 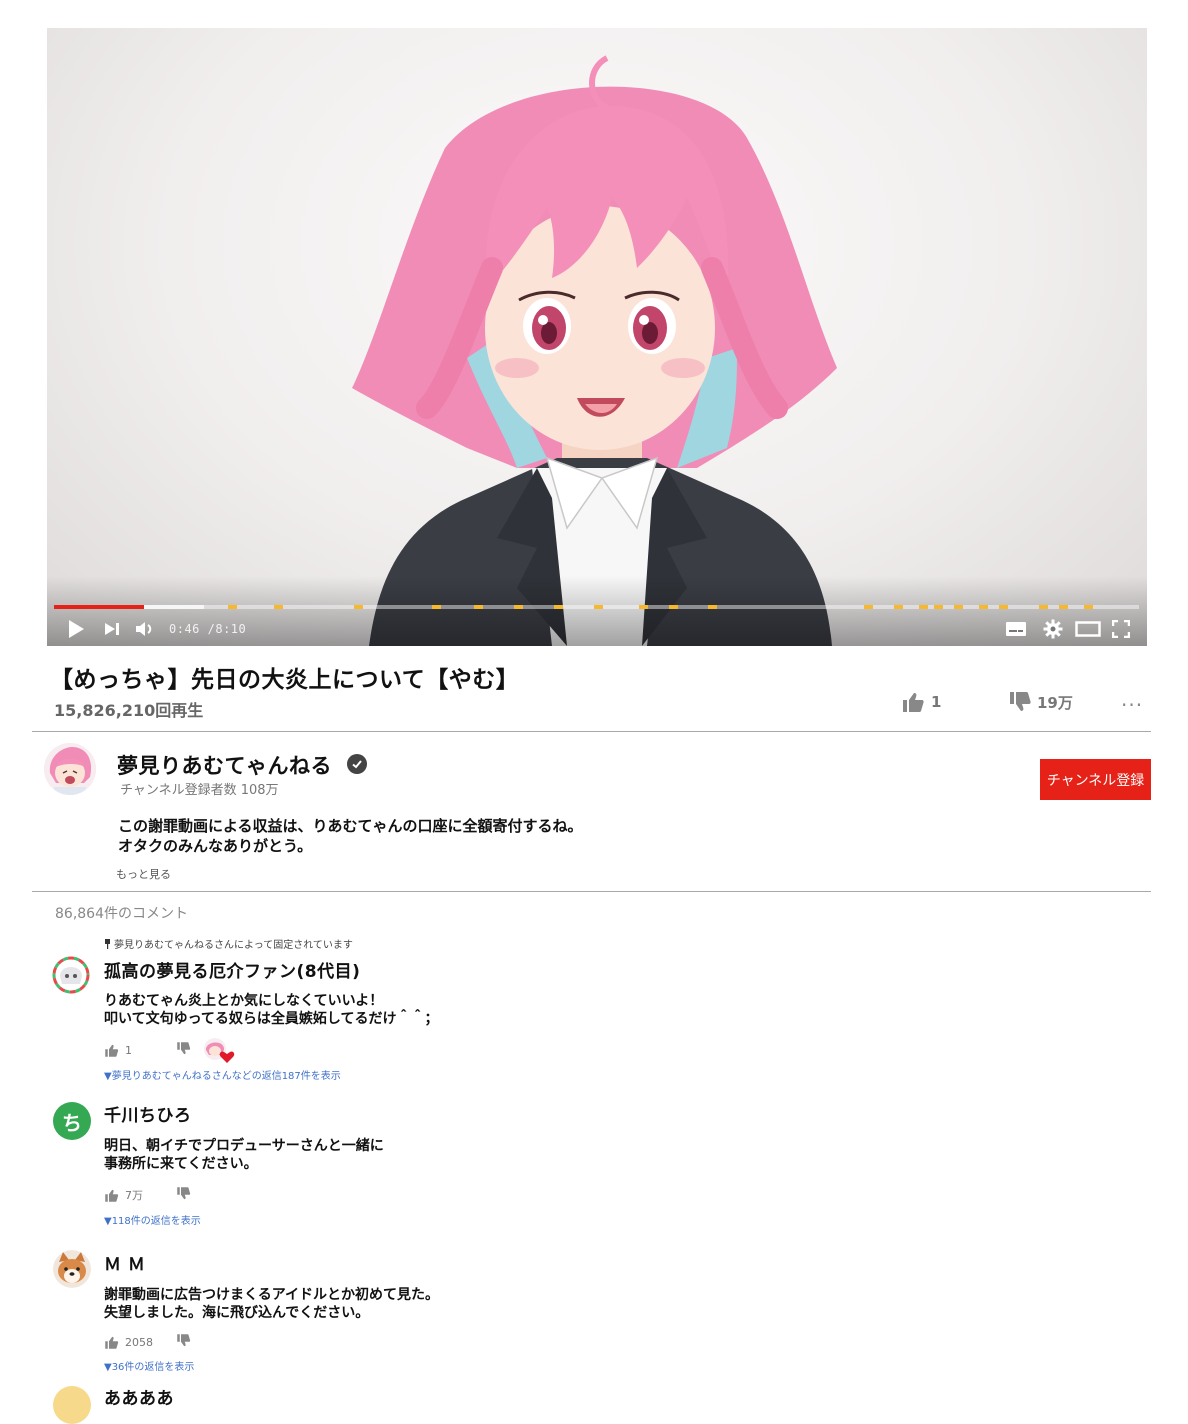 What do you see at coordinates (1132, 705) in the screenshot?
I see `more-actions-button: ···` at bounding box center [1132, 705].